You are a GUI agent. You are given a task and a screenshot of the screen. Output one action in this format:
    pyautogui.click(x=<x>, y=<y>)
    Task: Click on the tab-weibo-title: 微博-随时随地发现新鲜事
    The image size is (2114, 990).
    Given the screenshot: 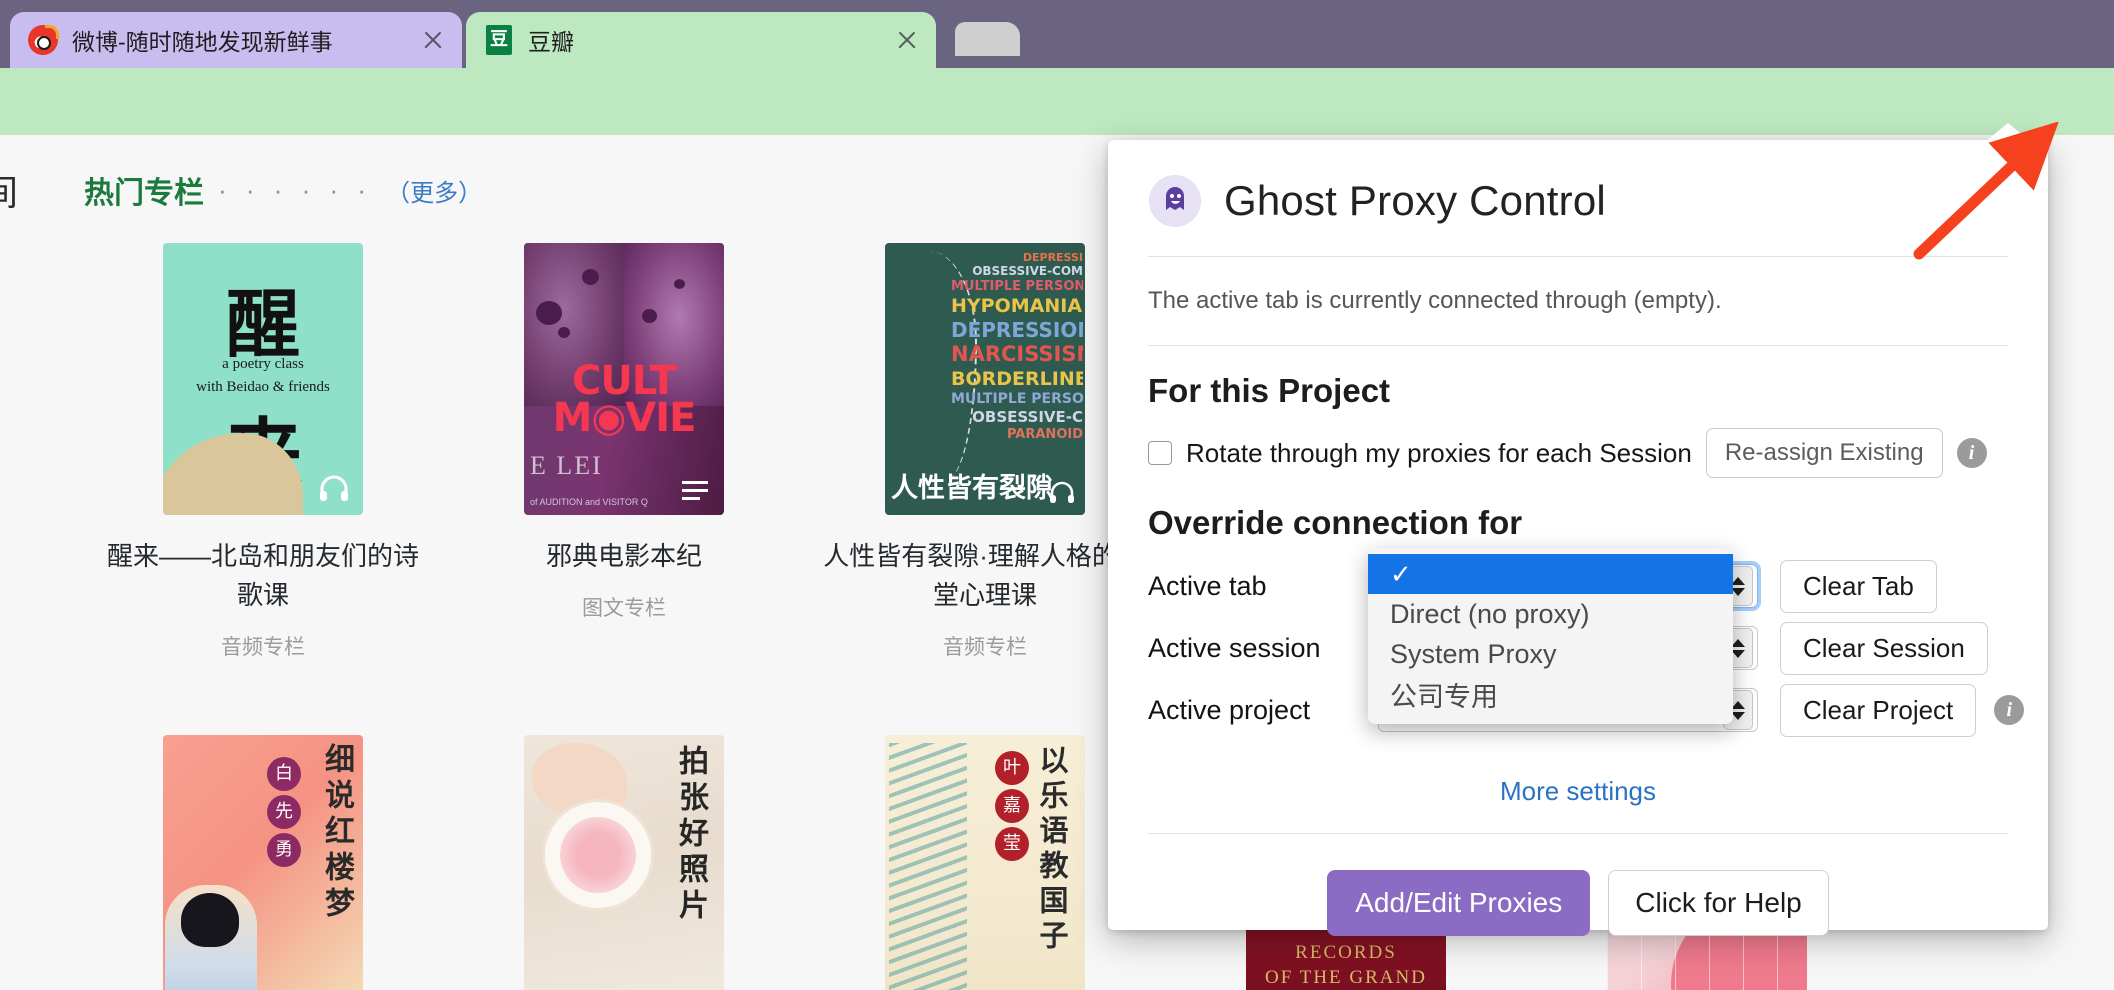 What is the action you would take?
    pyautogui.click(x=202, y=42)
    